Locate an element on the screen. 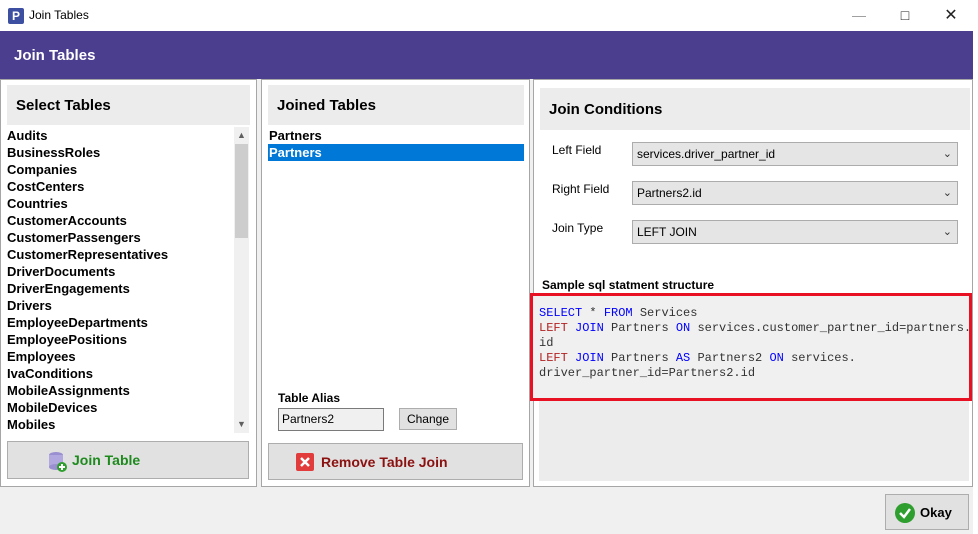  okay-button: Okay is located at coordinates (927, 512).